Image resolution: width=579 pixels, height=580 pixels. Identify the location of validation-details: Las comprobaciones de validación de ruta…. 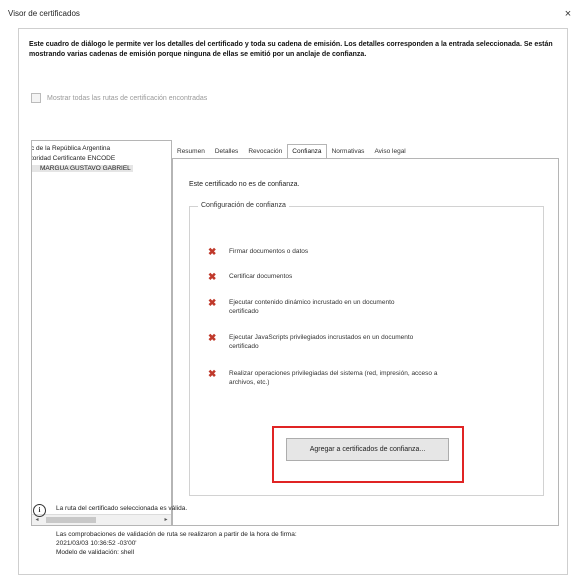
(176, 543).